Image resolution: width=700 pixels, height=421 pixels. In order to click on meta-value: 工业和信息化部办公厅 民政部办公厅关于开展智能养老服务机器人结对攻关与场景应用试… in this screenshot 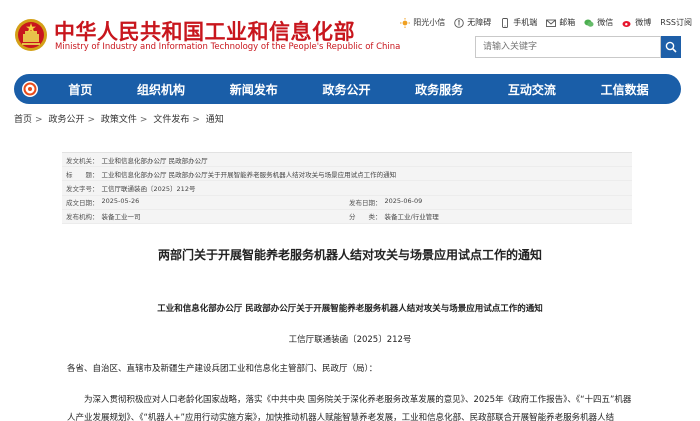, I will do `click(249, 174)`.